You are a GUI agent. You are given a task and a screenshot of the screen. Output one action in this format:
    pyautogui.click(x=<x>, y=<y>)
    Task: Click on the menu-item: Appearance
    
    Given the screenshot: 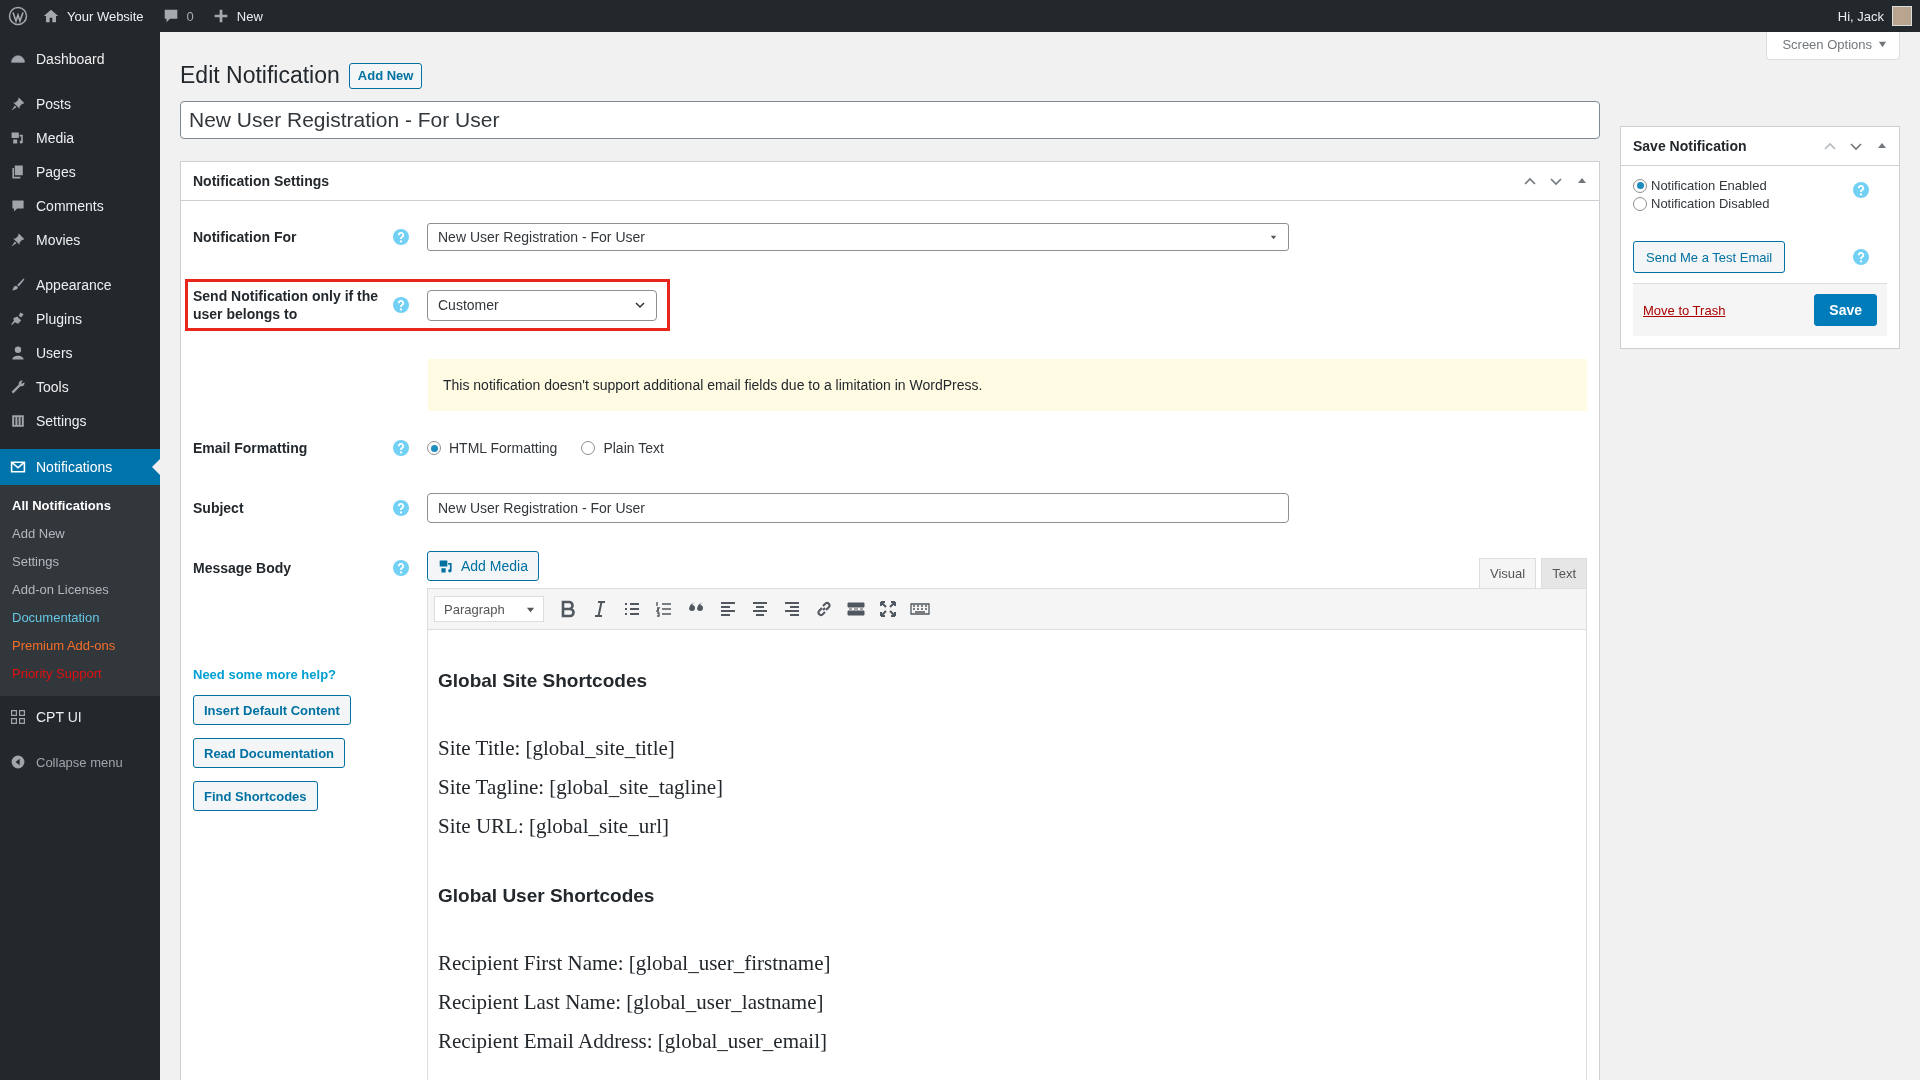 What is the action you would take?
    pyautogui.click(x=80, y=285)
    